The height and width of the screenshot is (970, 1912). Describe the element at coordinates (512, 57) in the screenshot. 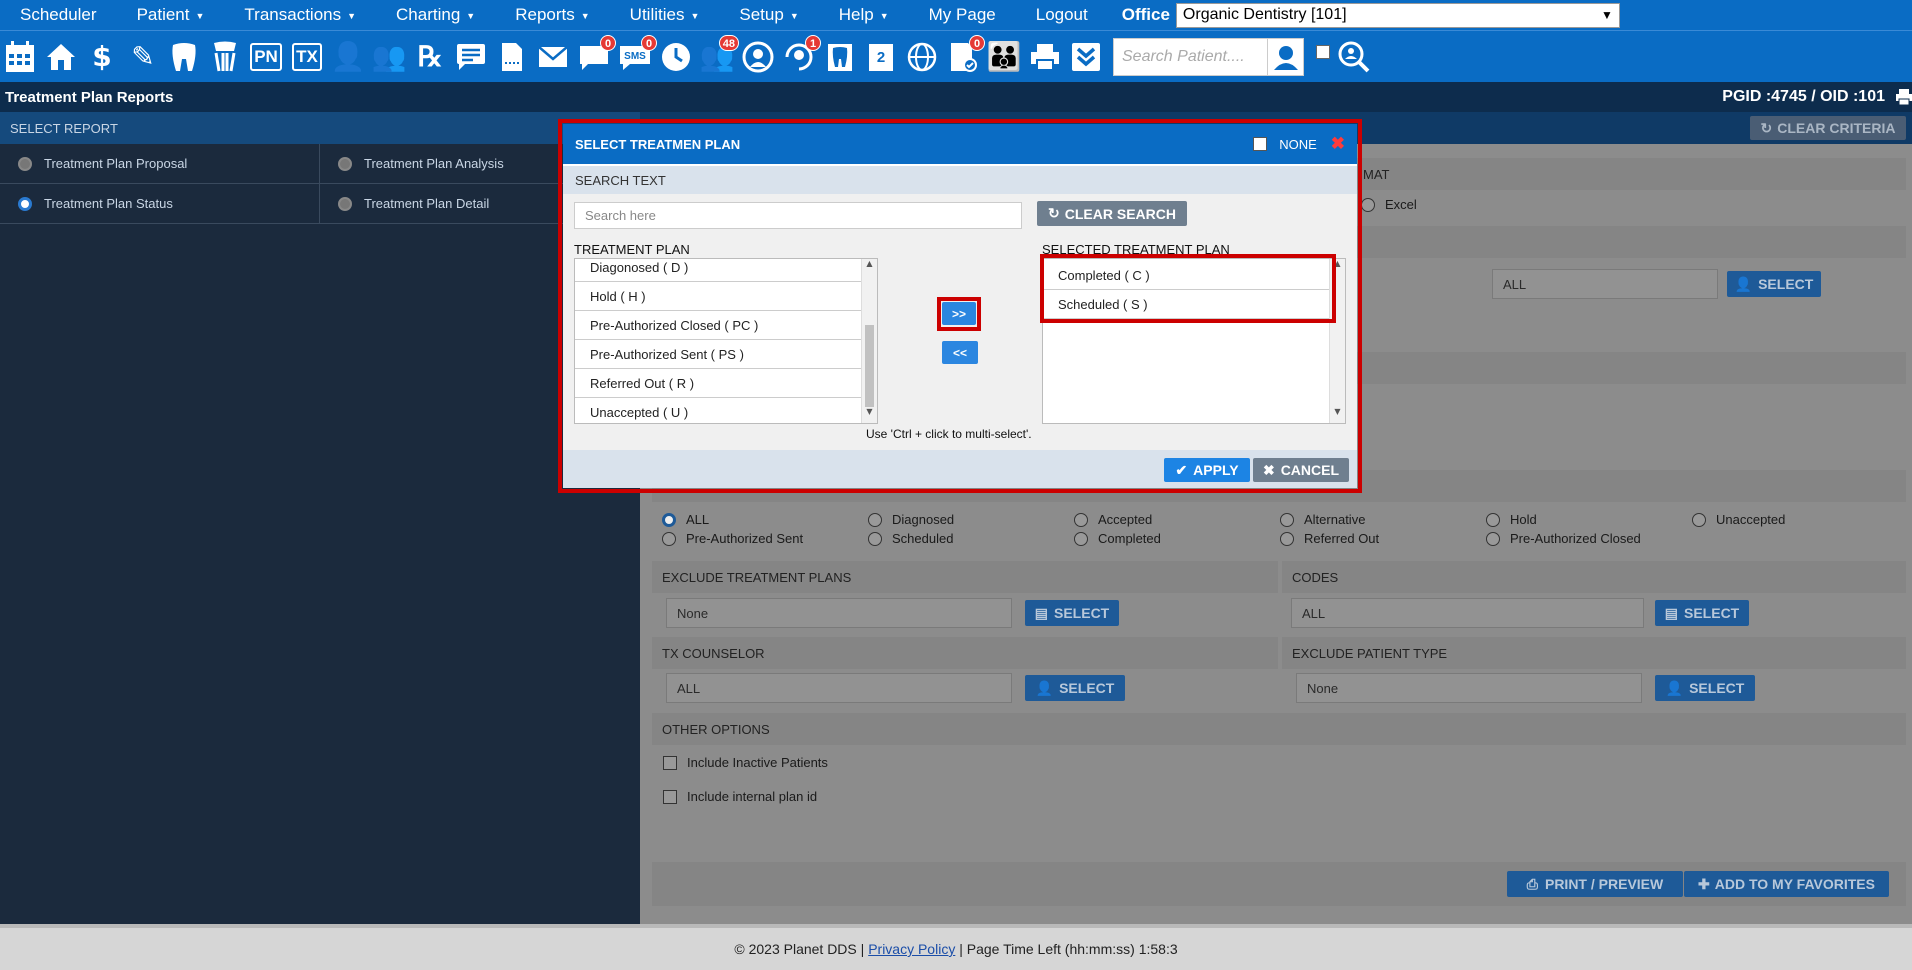

I see `document-icon` at that location.